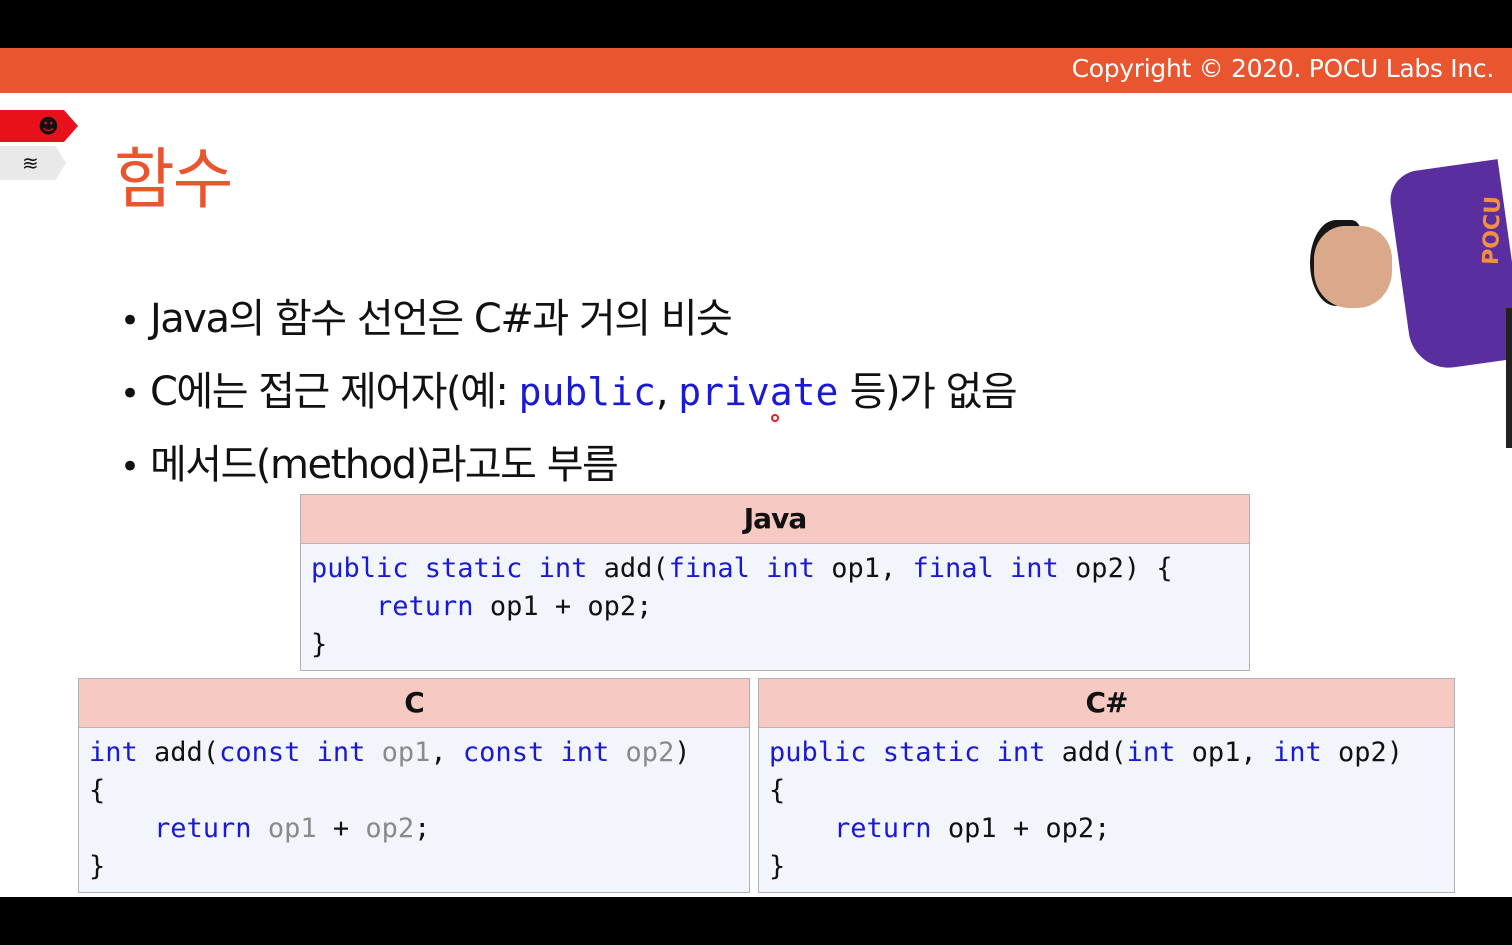 The height and width of the screenshot is (945, 1512). I want to click on code-token: op2) {, so click(1115, 568).